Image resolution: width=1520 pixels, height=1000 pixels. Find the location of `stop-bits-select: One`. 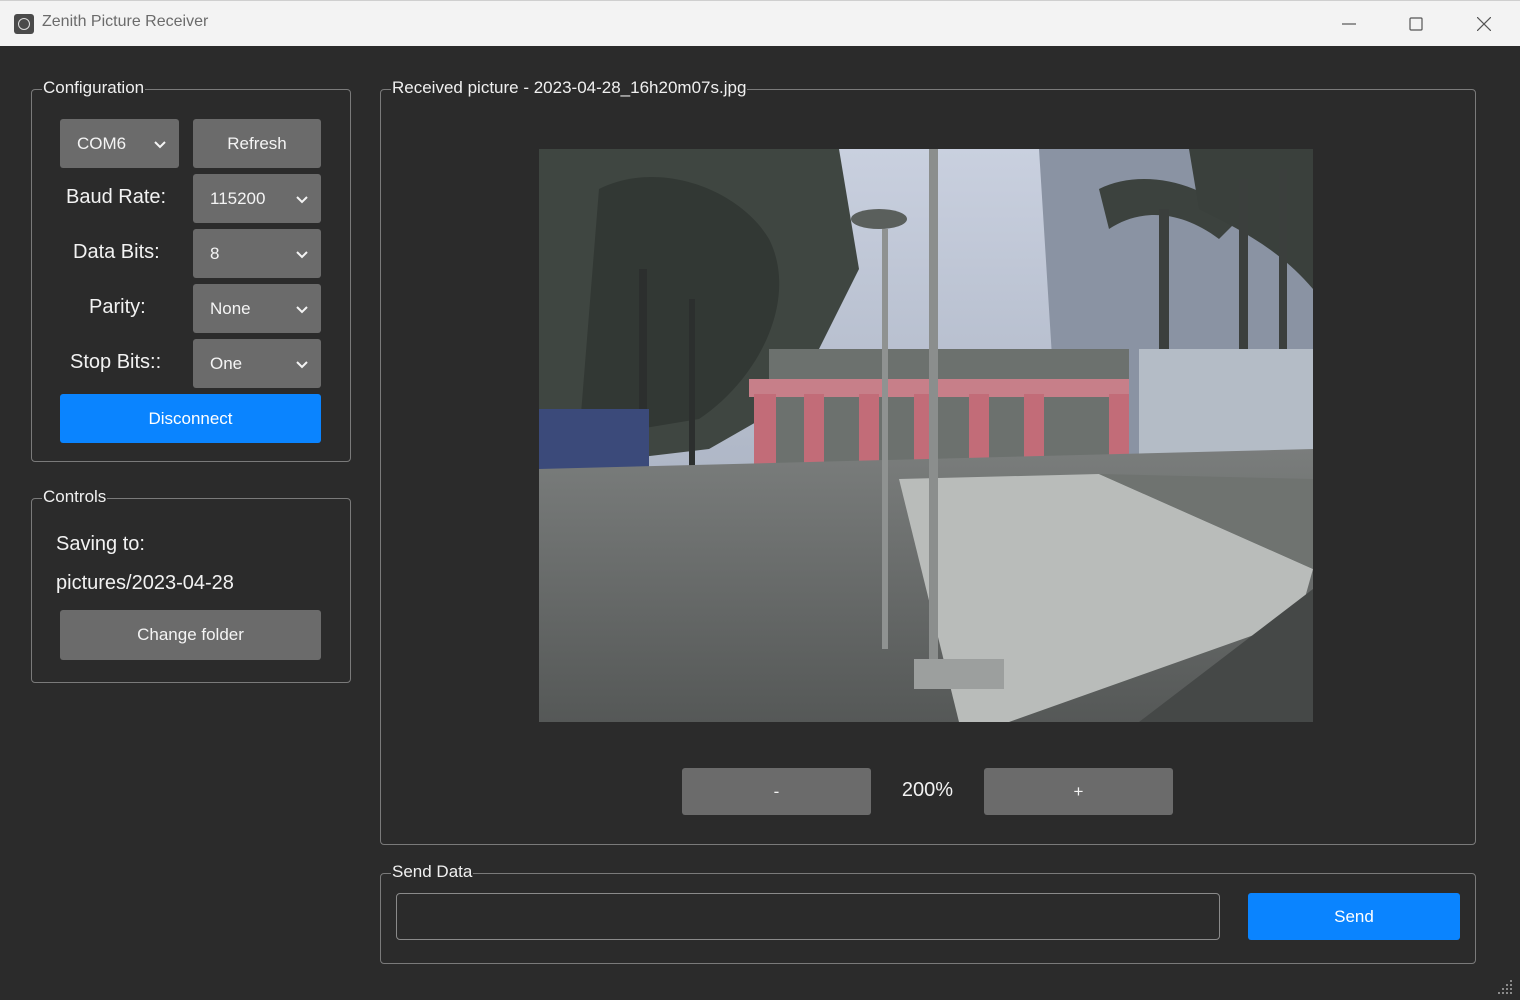

stop-bits-select: One is located at coordinates (257, 363).